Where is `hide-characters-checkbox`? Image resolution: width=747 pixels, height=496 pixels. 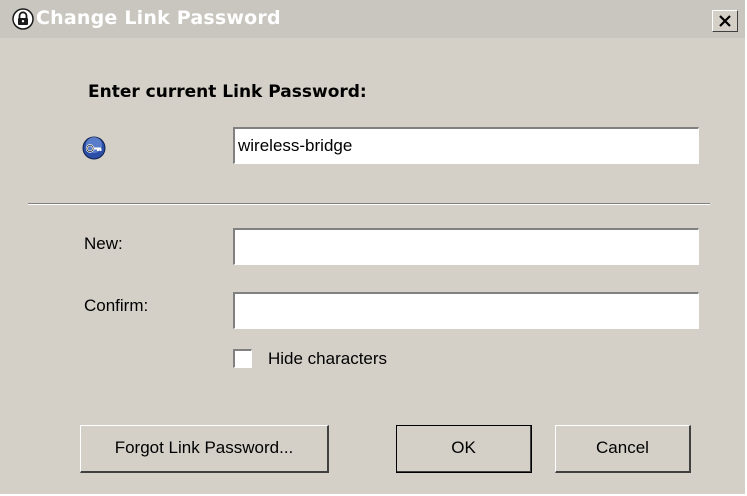
hide-characters-checkbox is located at coordinates (242, 358).